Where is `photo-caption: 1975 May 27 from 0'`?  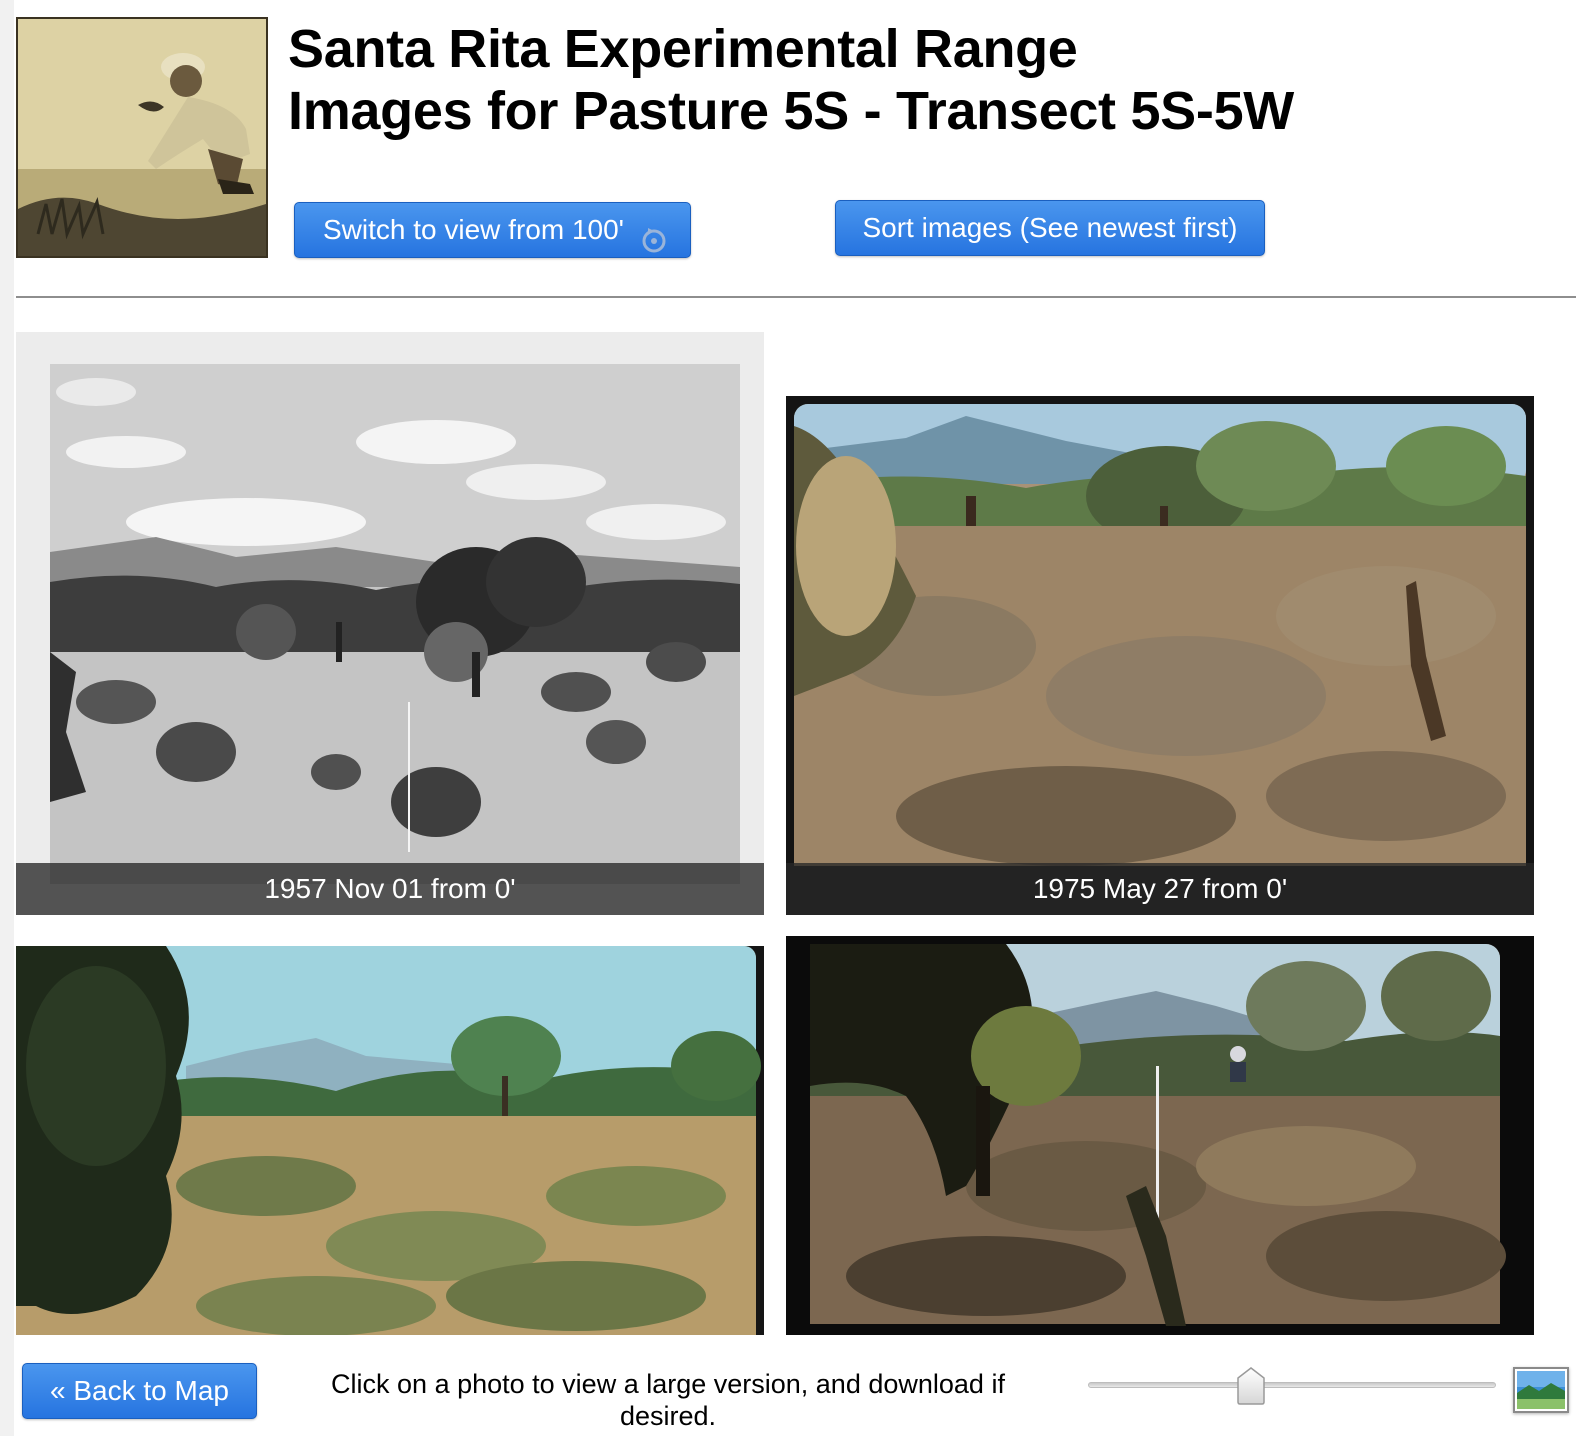 photo-caption: 1975 May 27 from 0' is located at coordinates (1160, 889).